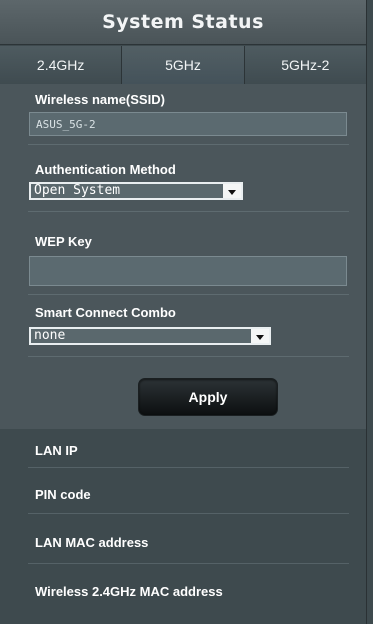  Describe the element at coordinates (56, 450) in the screenshot. I see `info-lan-ip: LAN IP` at that location.